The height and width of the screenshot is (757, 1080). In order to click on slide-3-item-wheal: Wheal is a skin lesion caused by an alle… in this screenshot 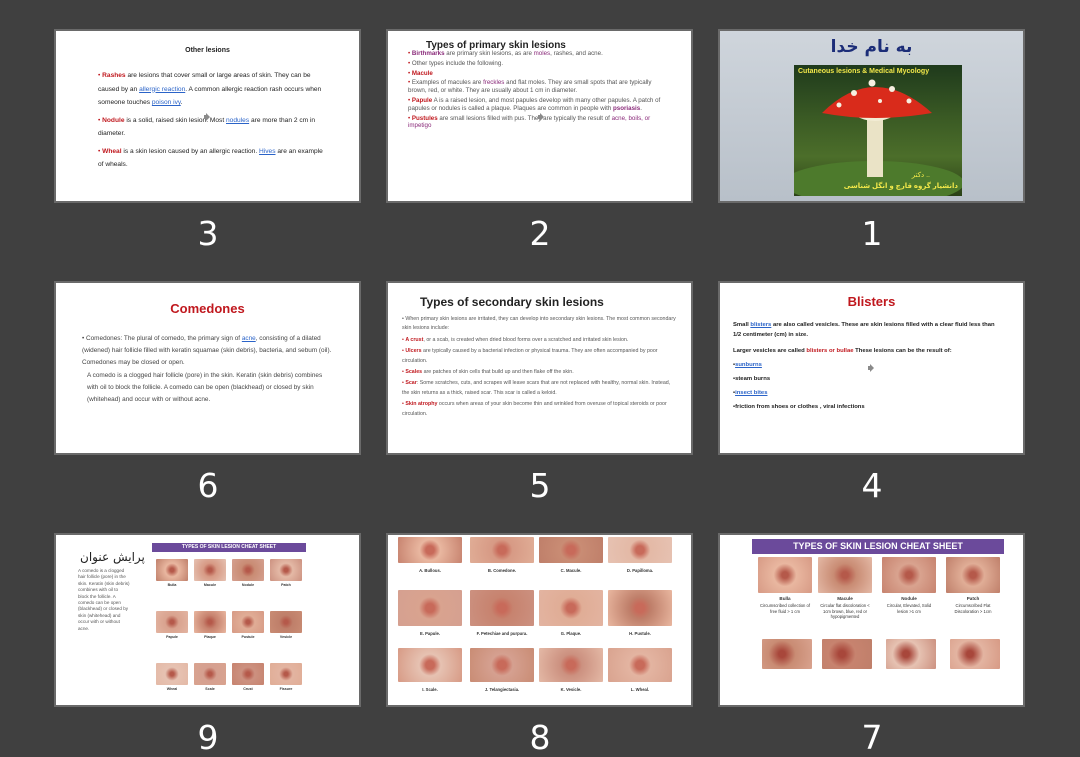, I will do `click(214, 158)`.